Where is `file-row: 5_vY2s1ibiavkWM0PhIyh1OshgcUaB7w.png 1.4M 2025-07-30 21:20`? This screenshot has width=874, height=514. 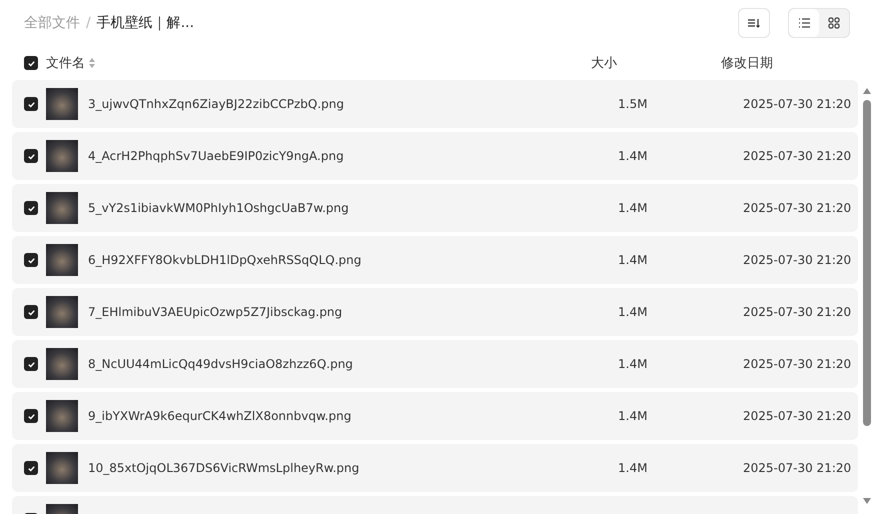 file-row: 5_vY2s1ibiavkWM0PhIyh1OshgcUaB7w.png 1.4M 2025-07-30 21:20 is located at coordinates (435, 208).